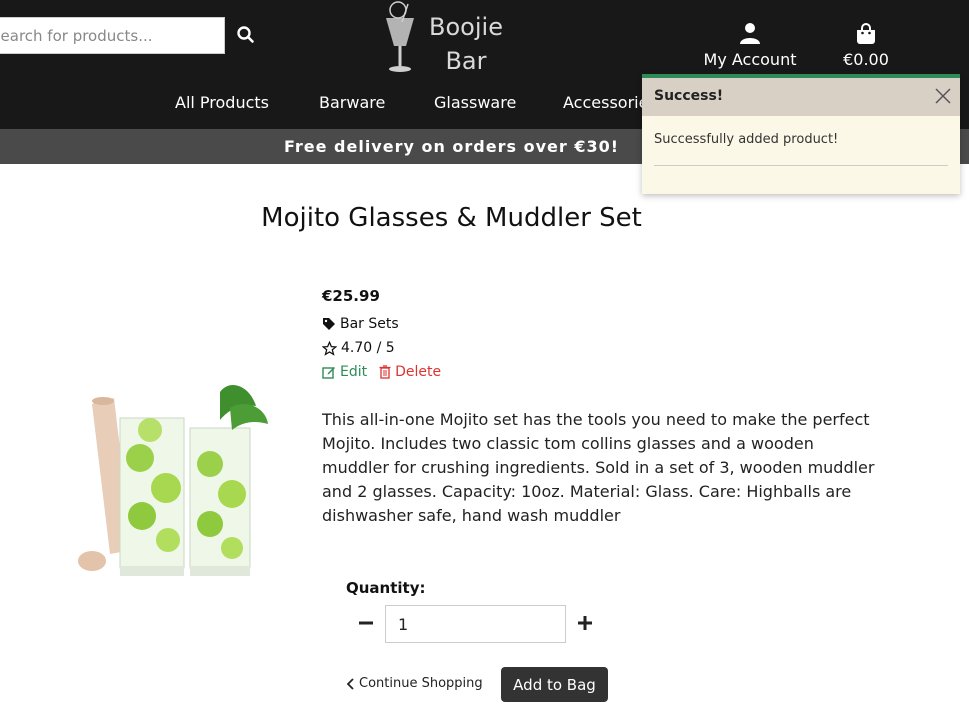 The height and width of the screenshot is (716, 969). I want to click on edit-product-link: Edit, so click(344, 372).